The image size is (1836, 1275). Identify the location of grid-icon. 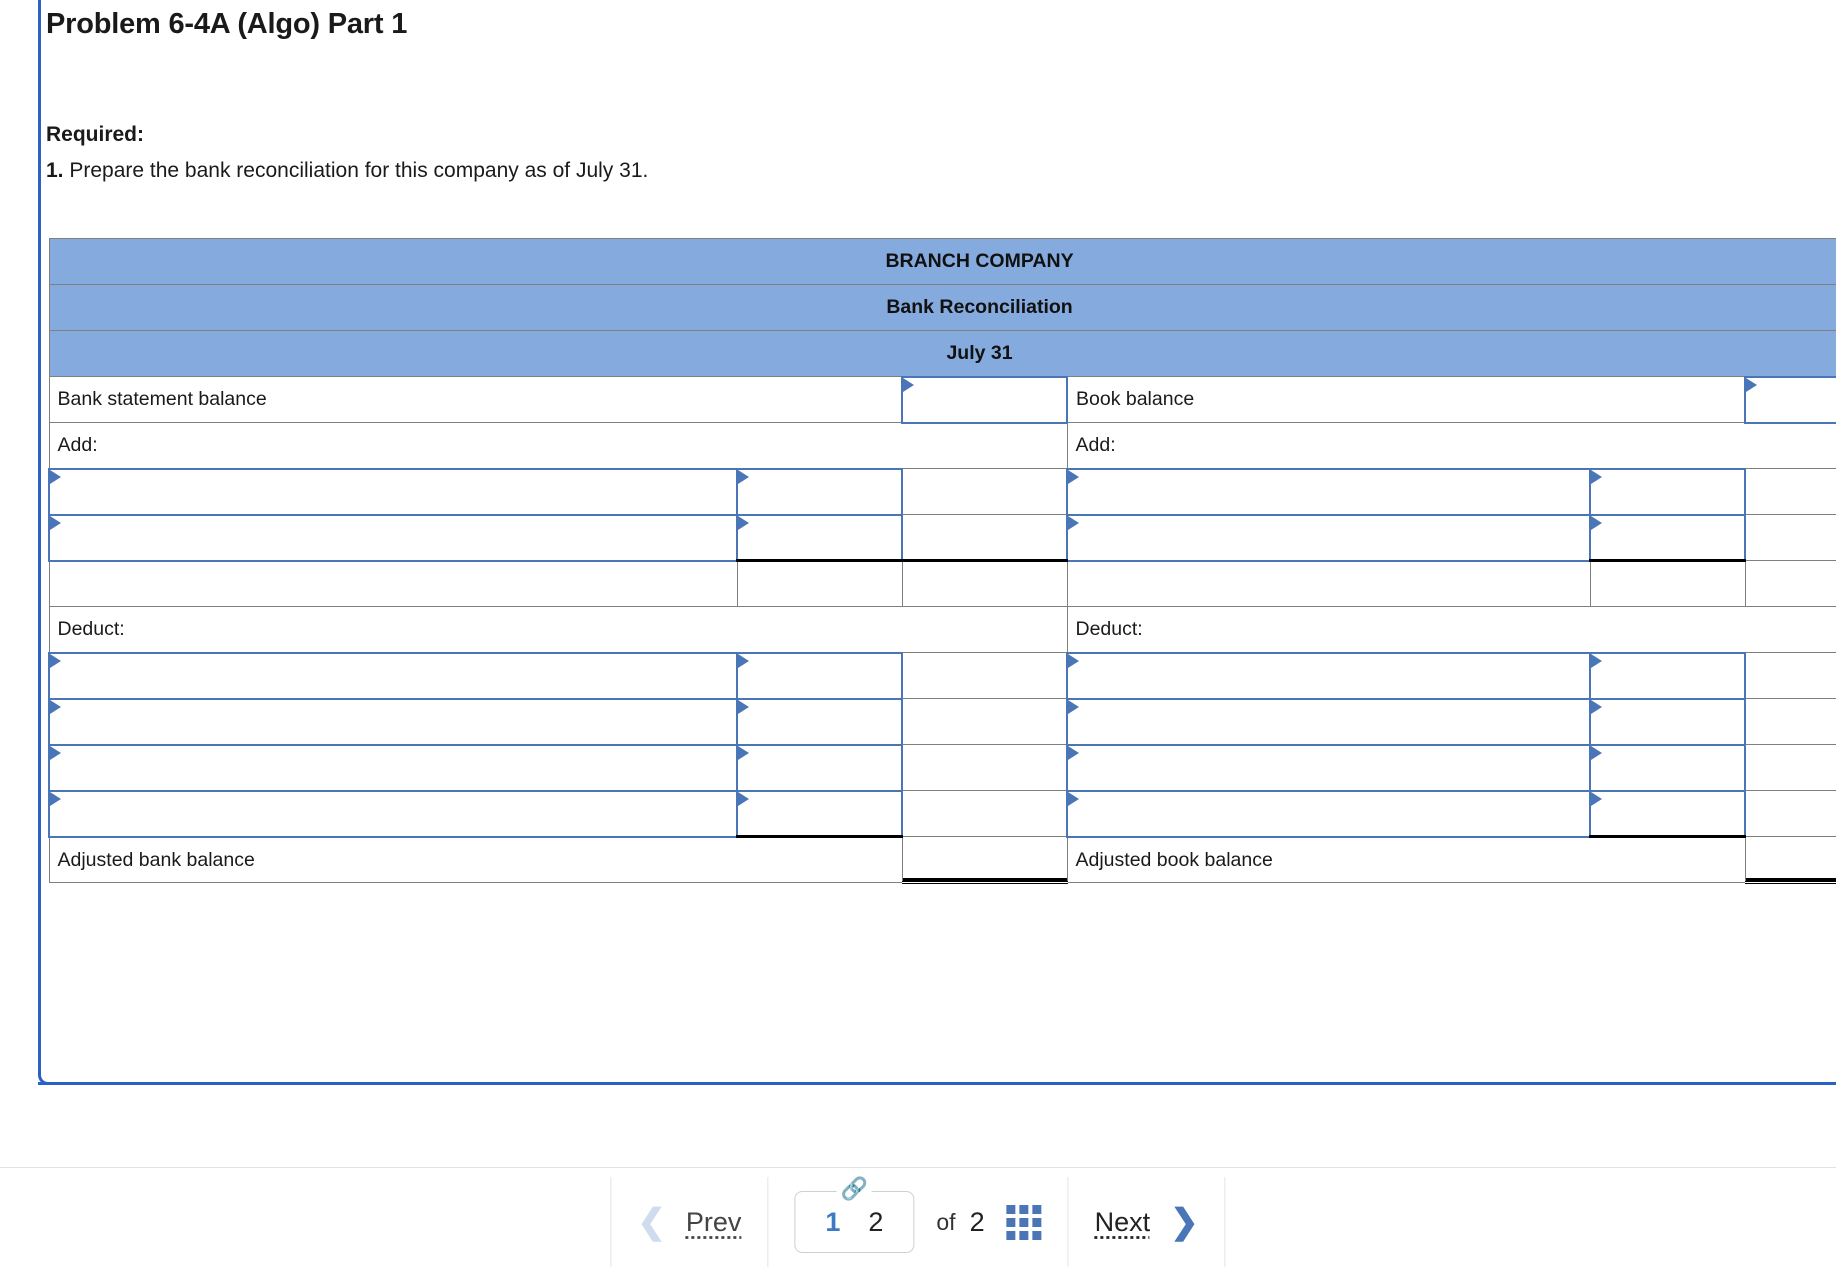
(1024, 1222).